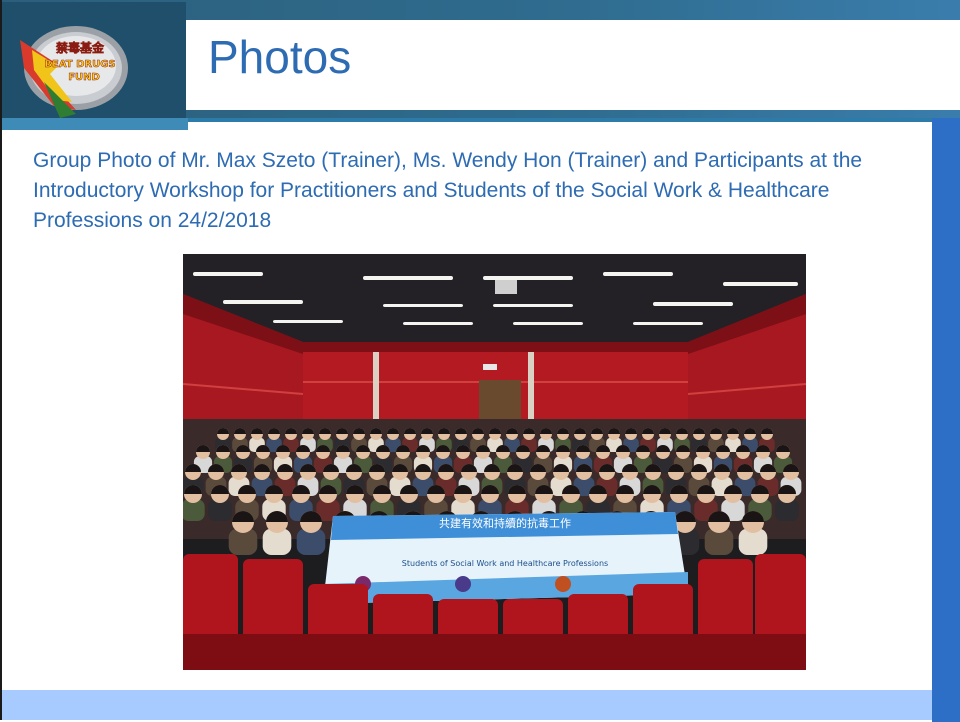  Describe the element at coordinates (467, 705) in the screenshot. I see `slide-footer-band` at that location.